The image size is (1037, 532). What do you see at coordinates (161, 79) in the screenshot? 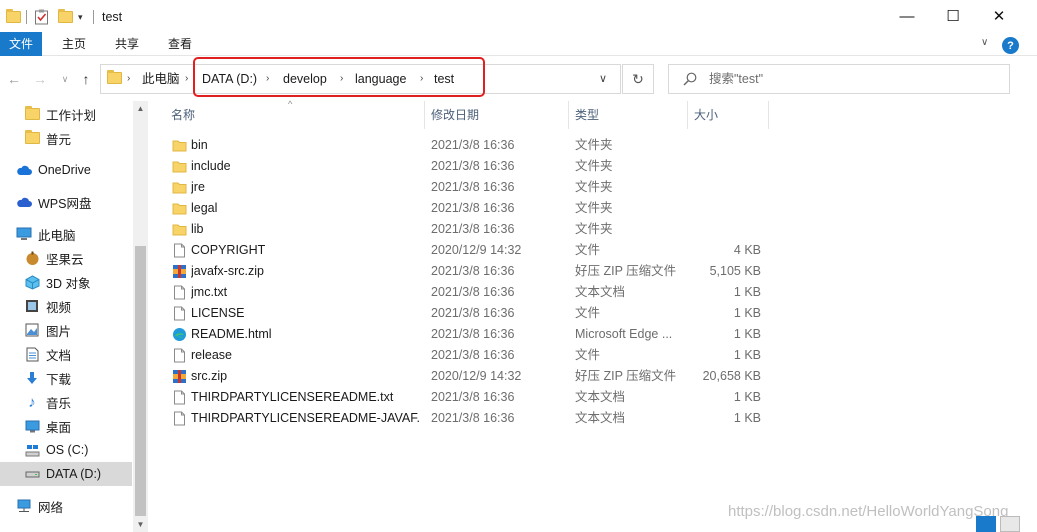
I see `breadcrumb-this-pc: 此电脑` at bounding box center [161, 79].